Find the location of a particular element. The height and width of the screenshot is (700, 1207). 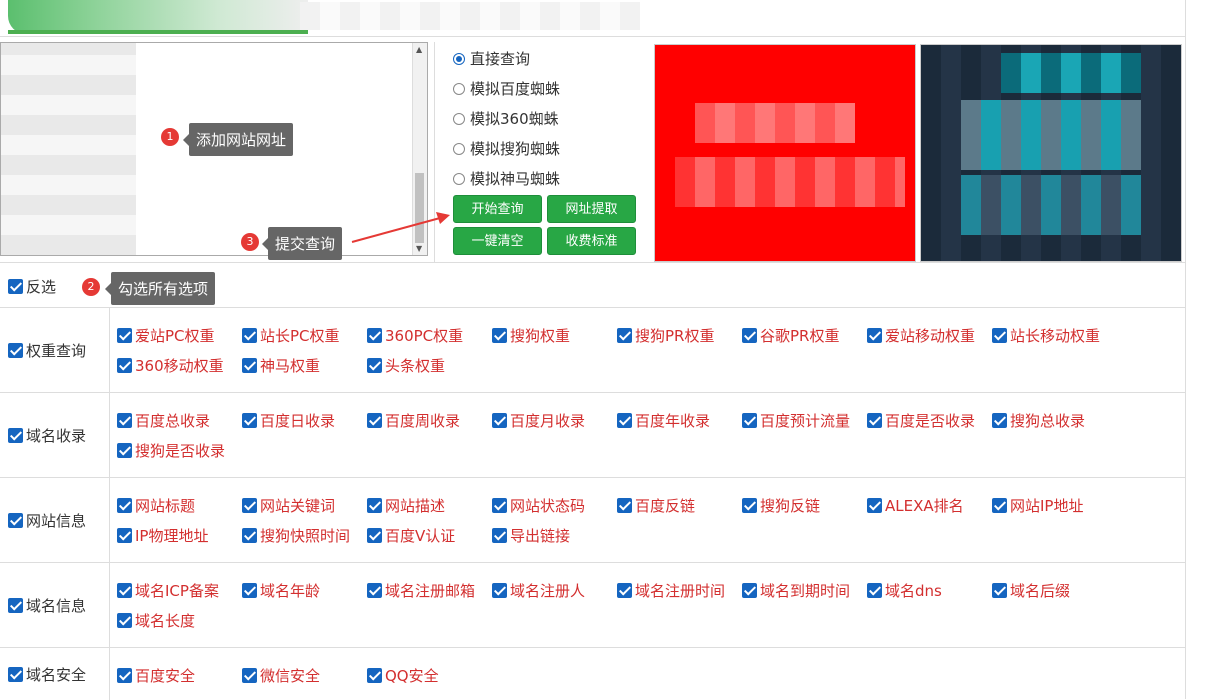

option-checkbox: 360移动权重 is located at coordinates (170, 365).